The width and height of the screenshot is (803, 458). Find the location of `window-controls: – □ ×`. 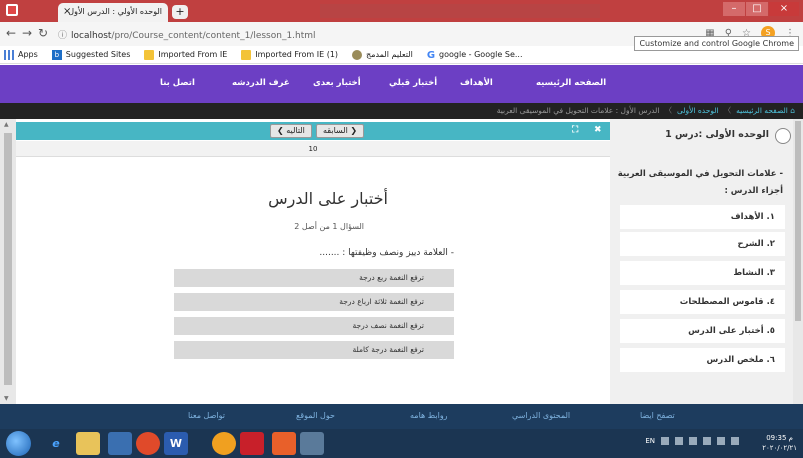

window-controls: – □ × is located at coordinates (761, 9).